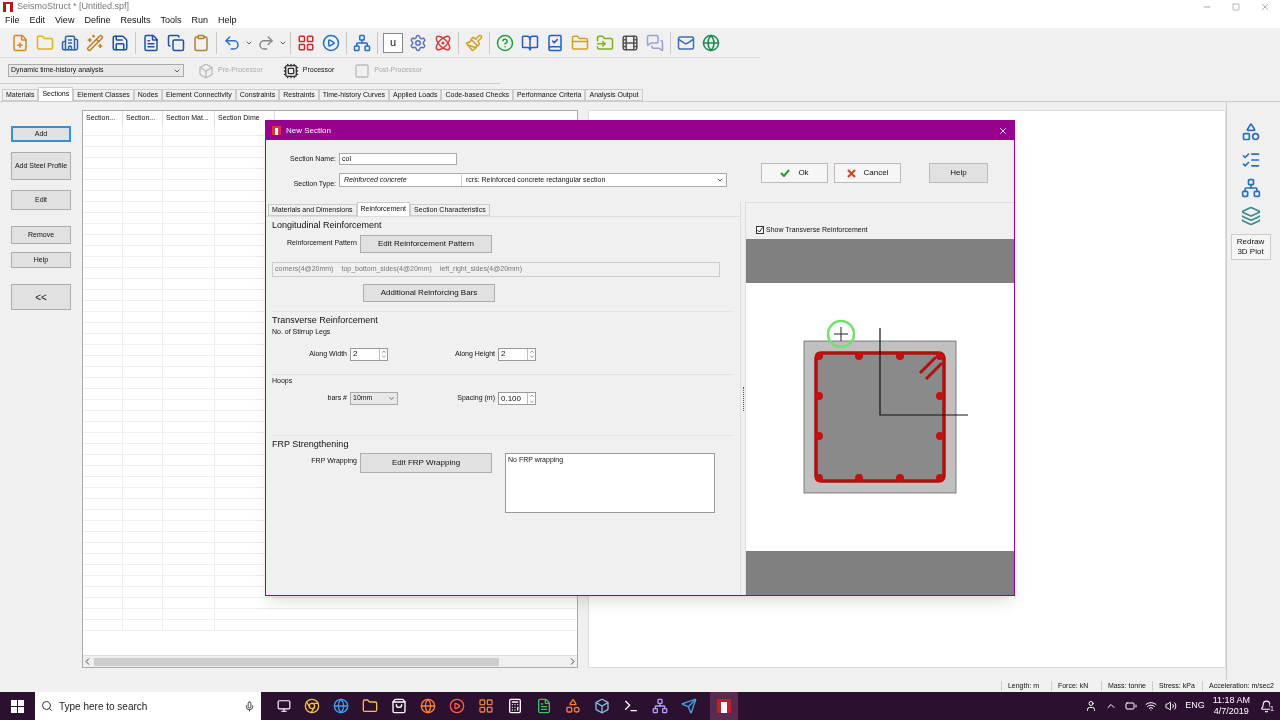 The height and width of the screenshot is (720, 1280). I want to click on checkmark-icon, so click(785, 173).